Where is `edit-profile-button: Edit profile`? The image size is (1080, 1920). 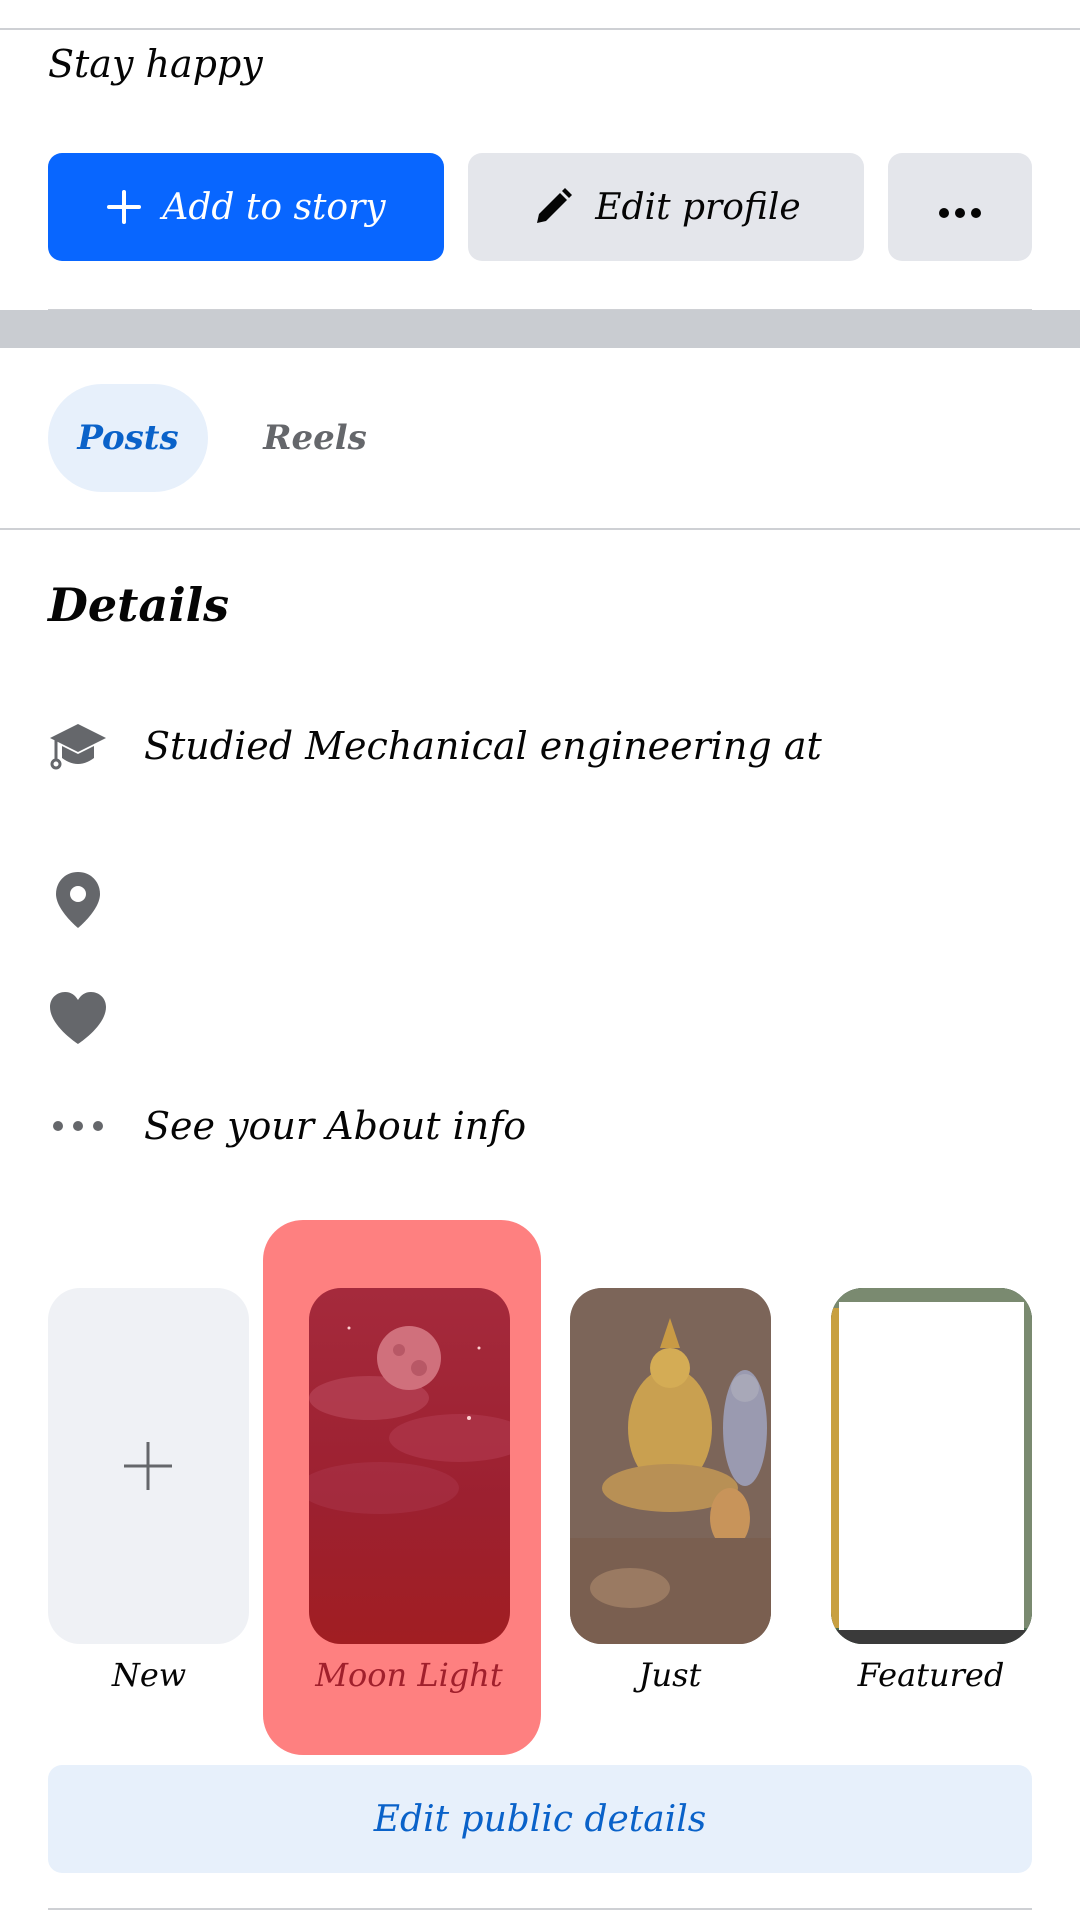
edit-profile-button: Edit profile is located at coordinates (666, 207).